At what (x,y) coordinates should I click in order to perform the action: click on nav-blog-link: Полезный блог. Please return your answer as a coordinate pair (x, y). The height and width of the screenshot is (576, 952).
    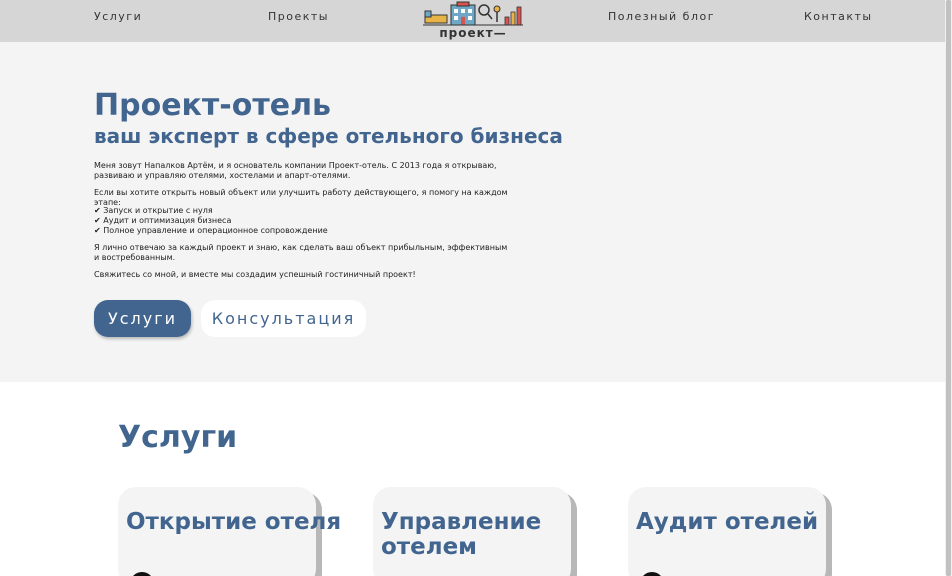
    Looking at the image, I should click on (661, 16).